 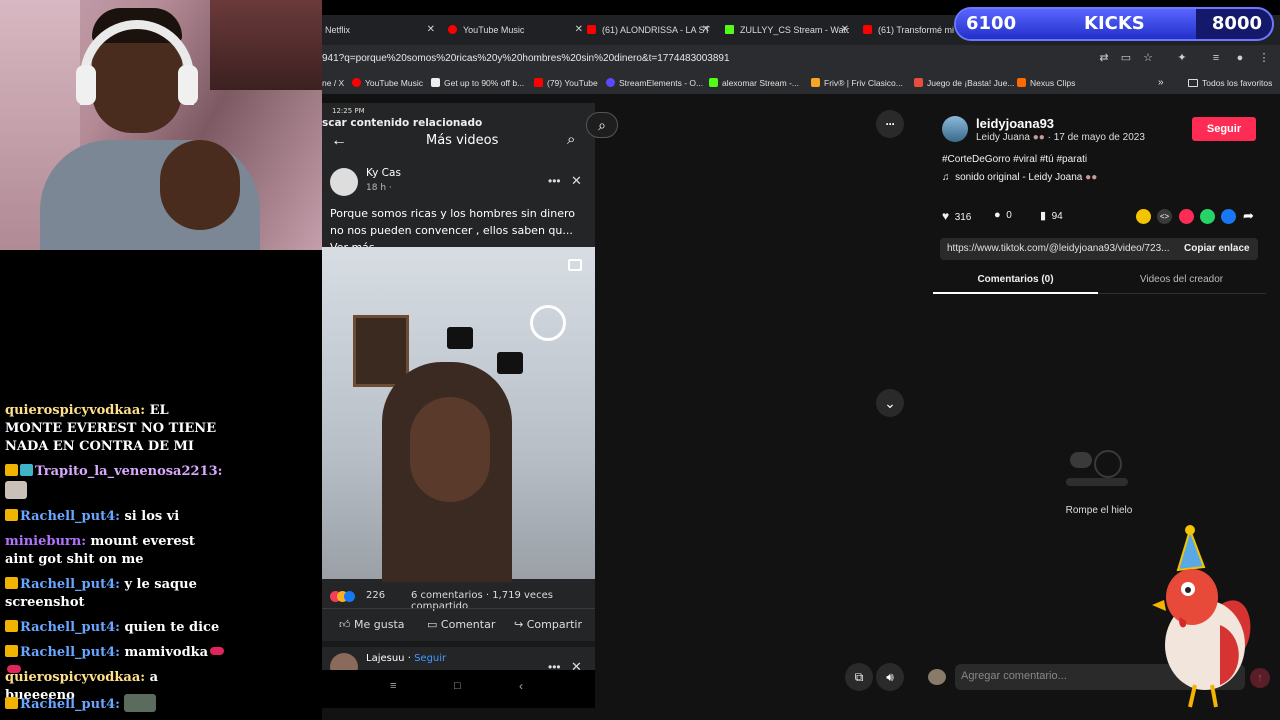 What do you see at coordinates (955, 129) in the screenshot?
I see `creator-avatar` at bounding box center [955, 129].